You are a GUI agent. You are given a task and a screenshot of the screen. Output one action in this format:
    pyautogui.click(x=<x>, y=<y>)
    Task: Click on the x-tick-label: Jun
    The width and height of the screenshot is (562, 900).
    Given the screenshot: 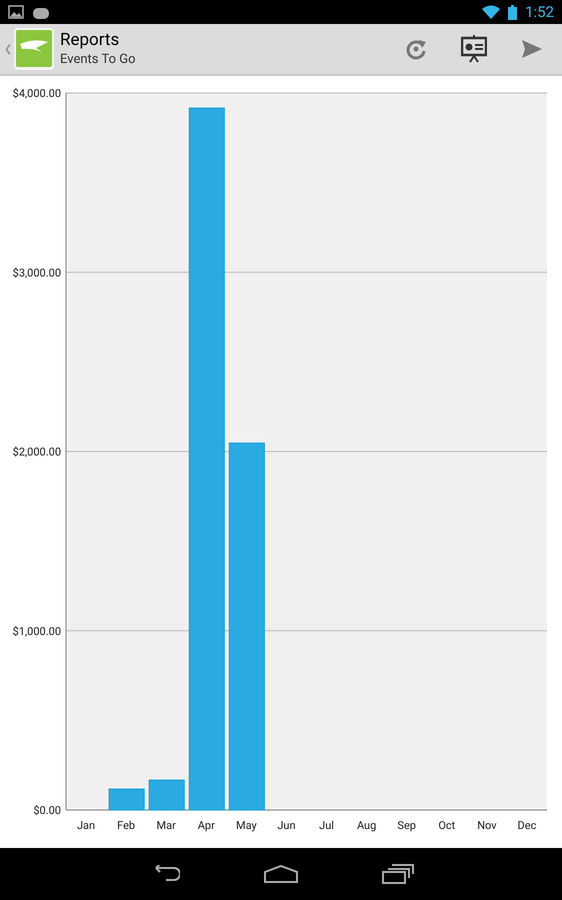 What is the action you would take?
    pyautogui.click(x=286, y=825)
    